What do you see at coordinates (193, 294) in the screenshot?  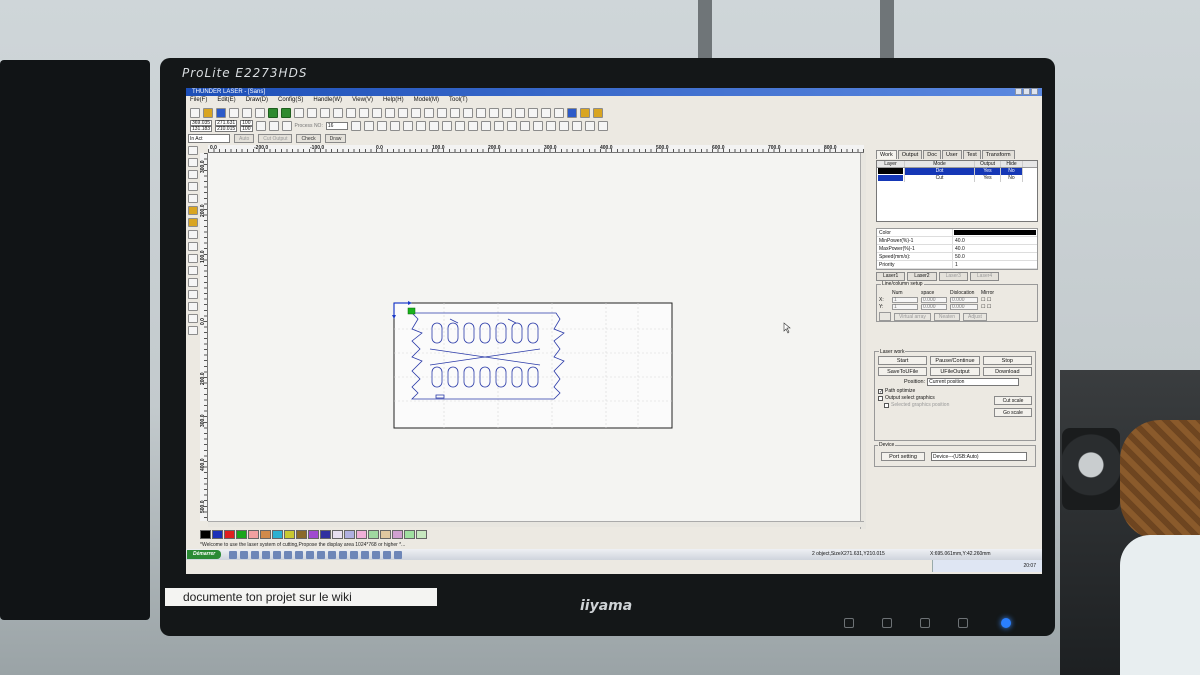 I see `delete-tool-icon` at bounding box center [193, 294].